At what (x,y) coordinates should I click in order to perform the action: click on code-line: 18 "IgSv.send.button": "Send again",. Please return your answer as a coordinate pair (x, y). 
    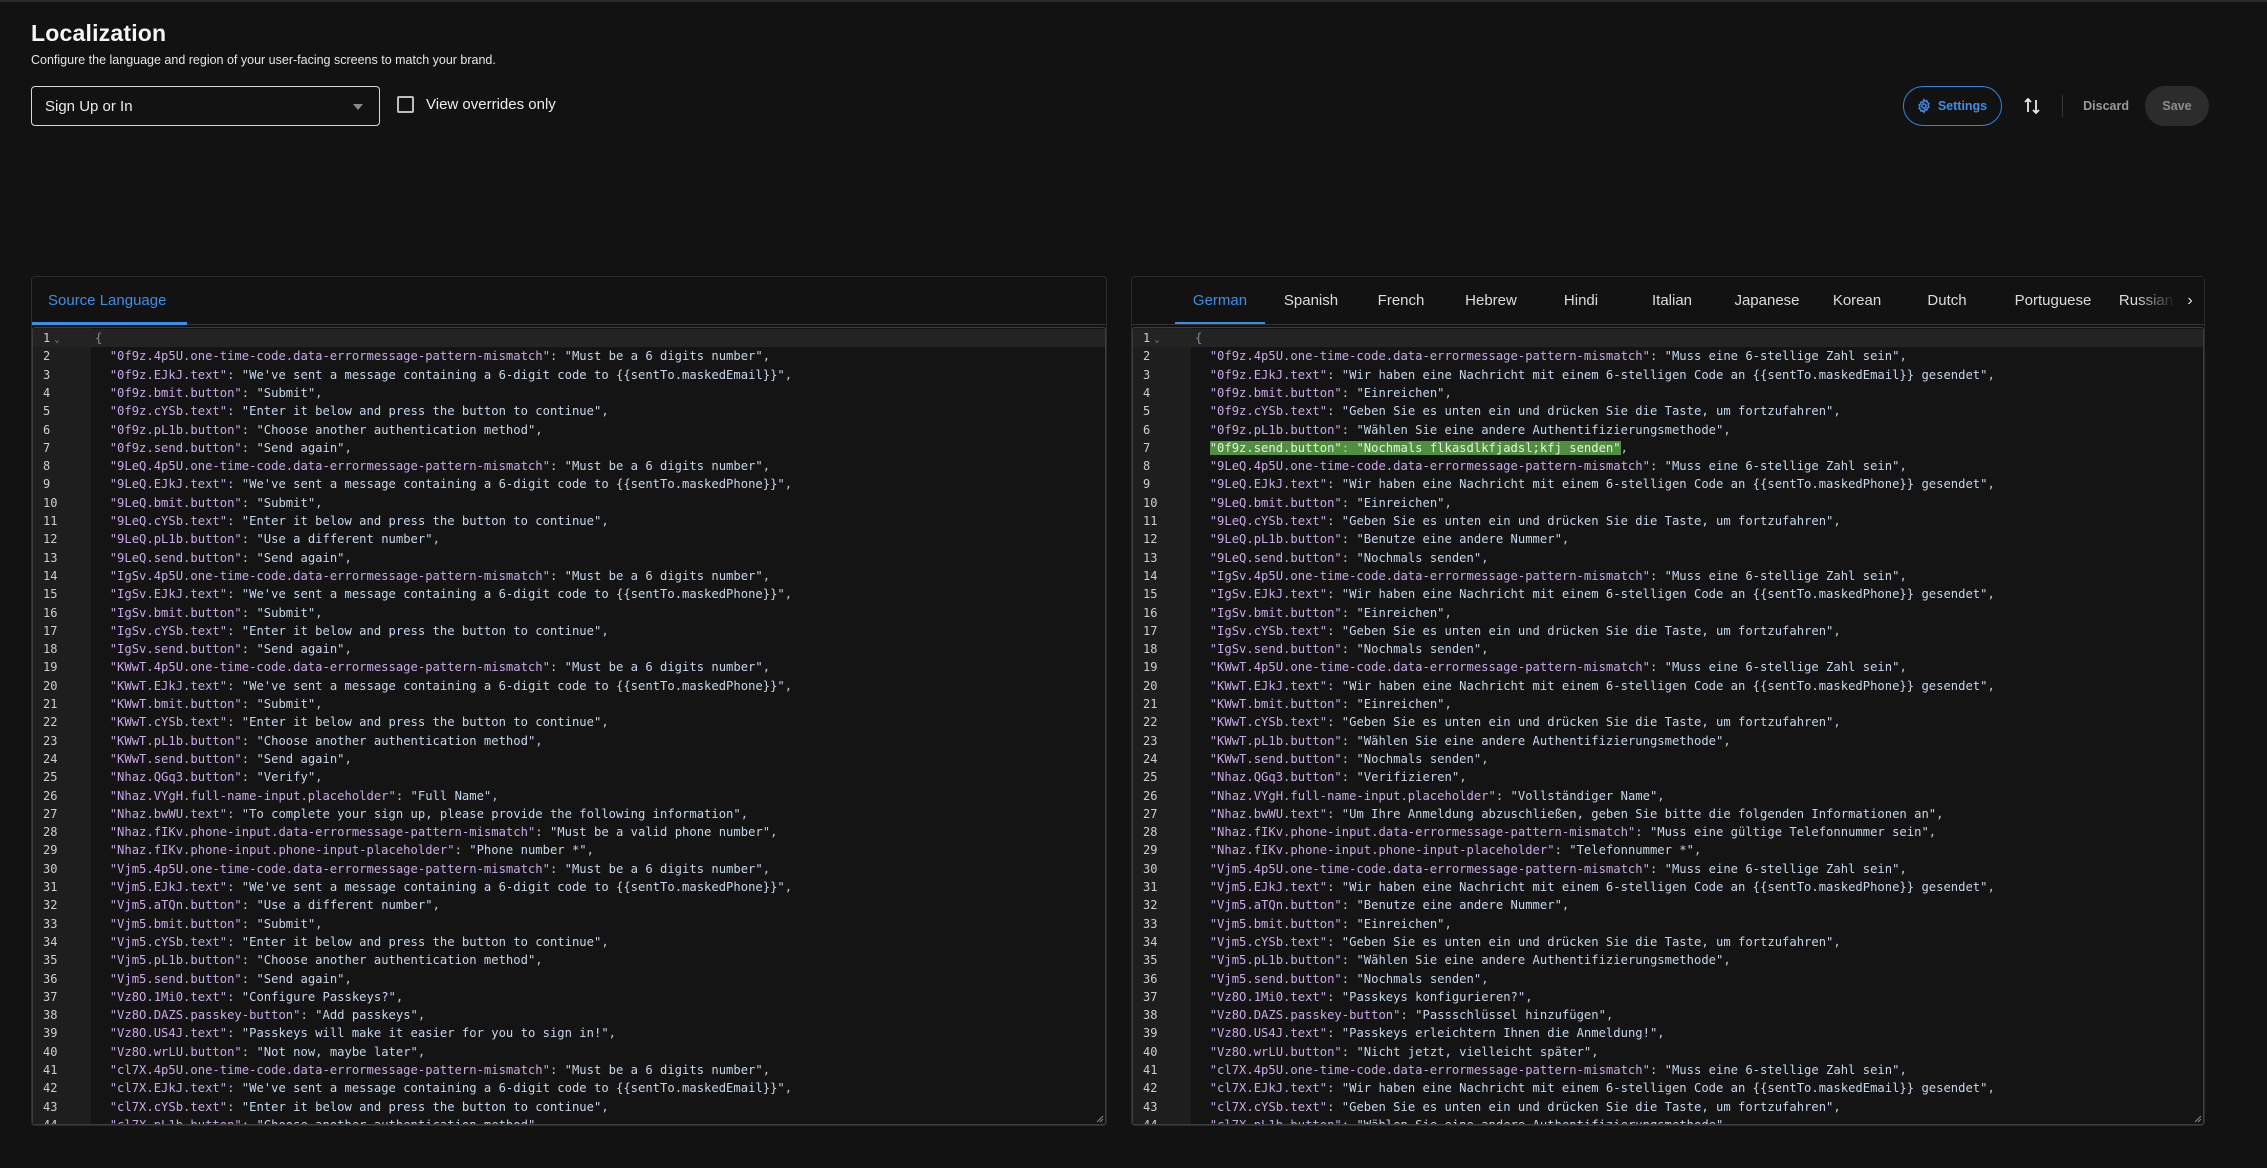
    Looking at the image, I should click on (569, 649).